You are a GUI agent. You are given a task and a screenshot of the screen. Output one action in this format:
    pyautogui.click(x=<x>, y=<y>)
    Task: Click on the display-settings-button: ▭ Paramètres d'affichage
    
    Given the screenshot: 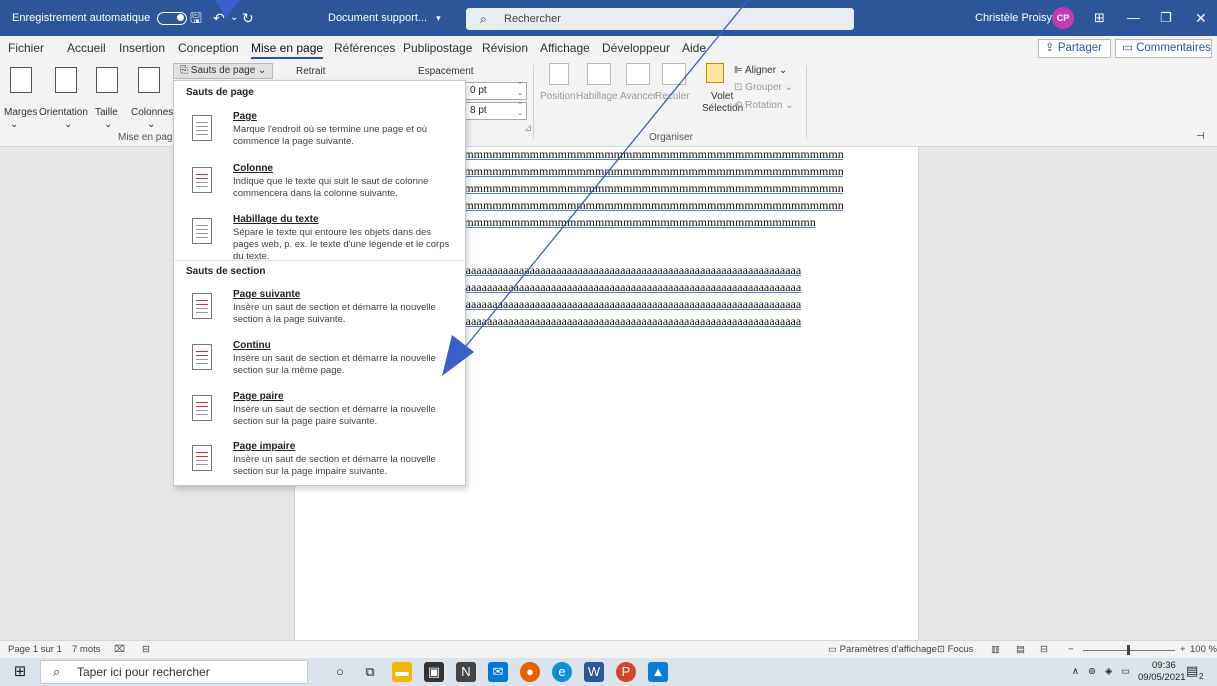 What is the action you would take?
    pyautogui.click(x=882, y=649)
    